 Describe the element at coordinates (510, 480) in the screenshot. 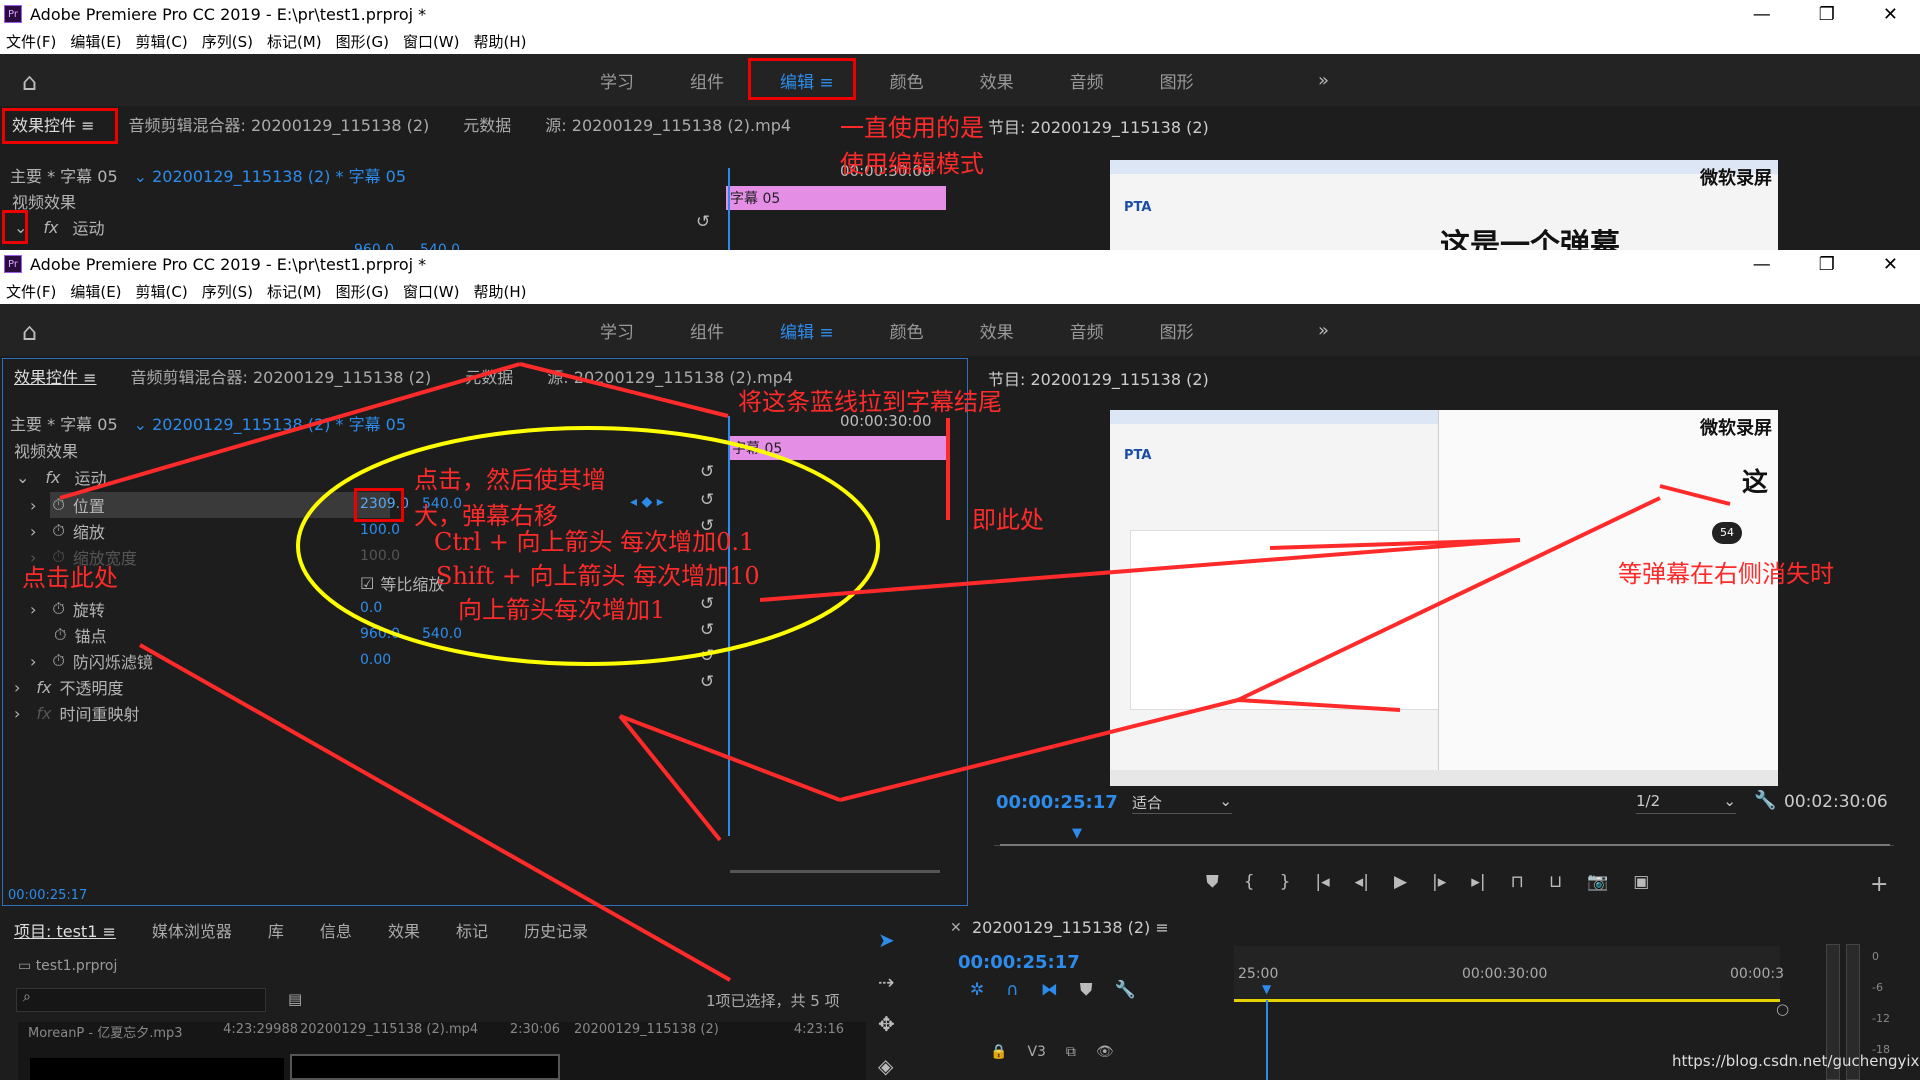

I see `annotation-text: 点击，然后使其增` at that location.